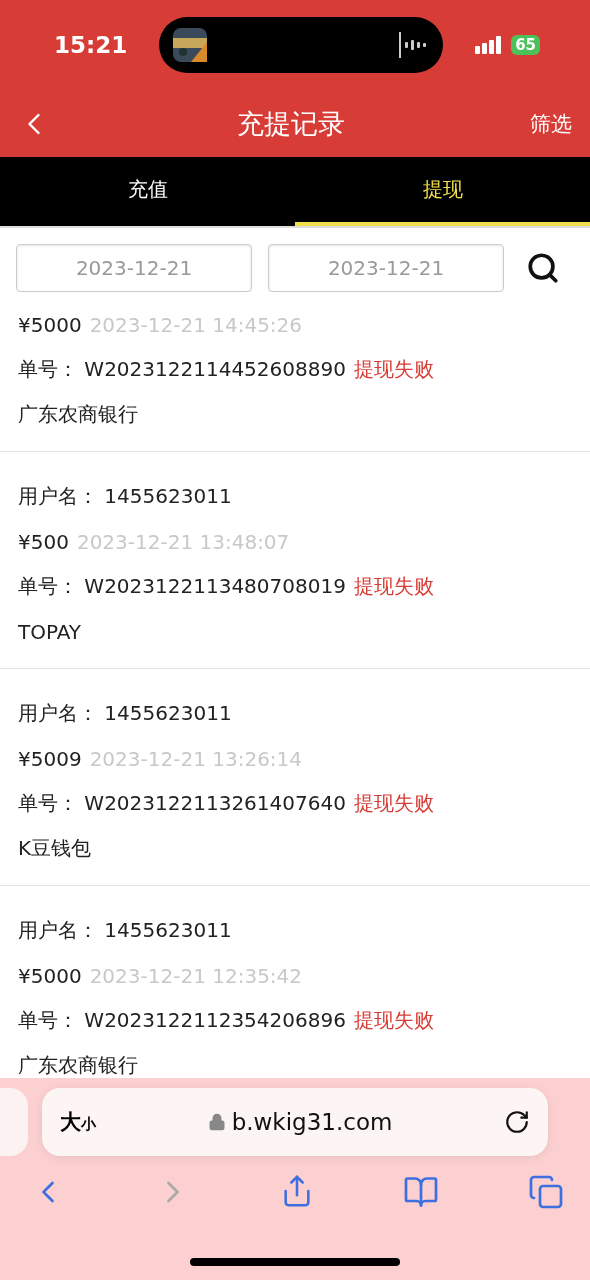 The height and width of the screenshot is (1280, 590). I want to click on order-number: 单号： W2023122114452608890, so click(182, 369).